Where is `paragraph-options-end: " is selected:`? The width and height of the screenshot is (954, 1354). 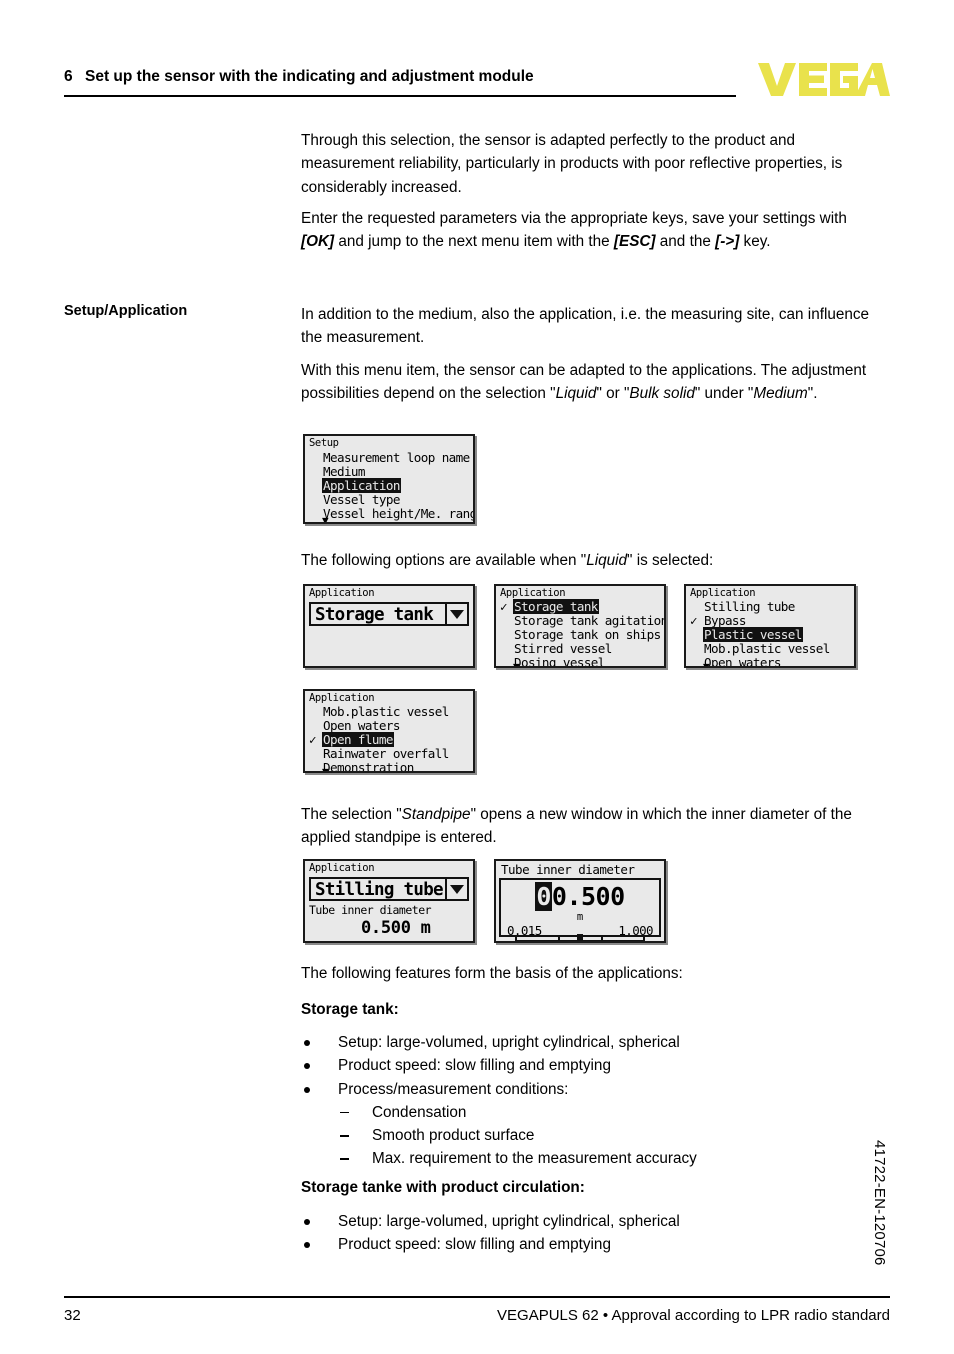
paragraph-options-end: " is selected: is located at coordinates (670, 560).